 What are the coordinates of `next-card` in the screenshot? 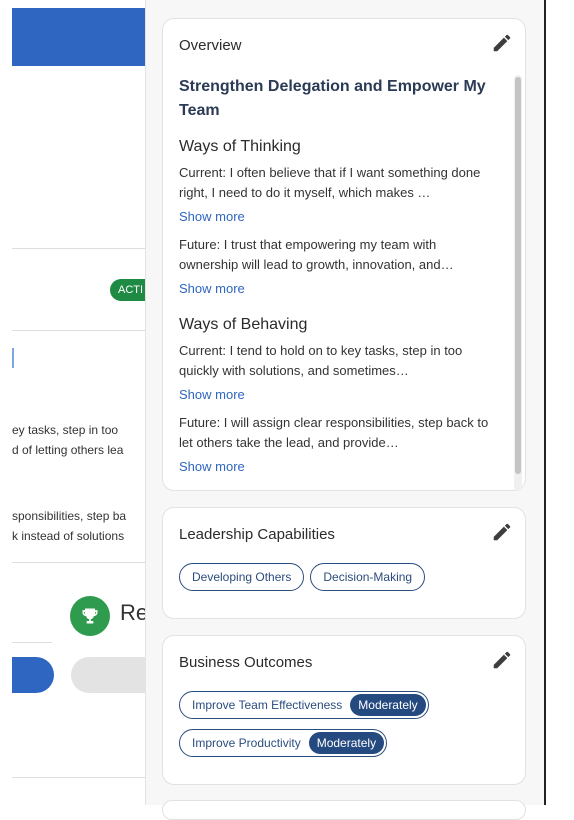 It's located at (344, 810).